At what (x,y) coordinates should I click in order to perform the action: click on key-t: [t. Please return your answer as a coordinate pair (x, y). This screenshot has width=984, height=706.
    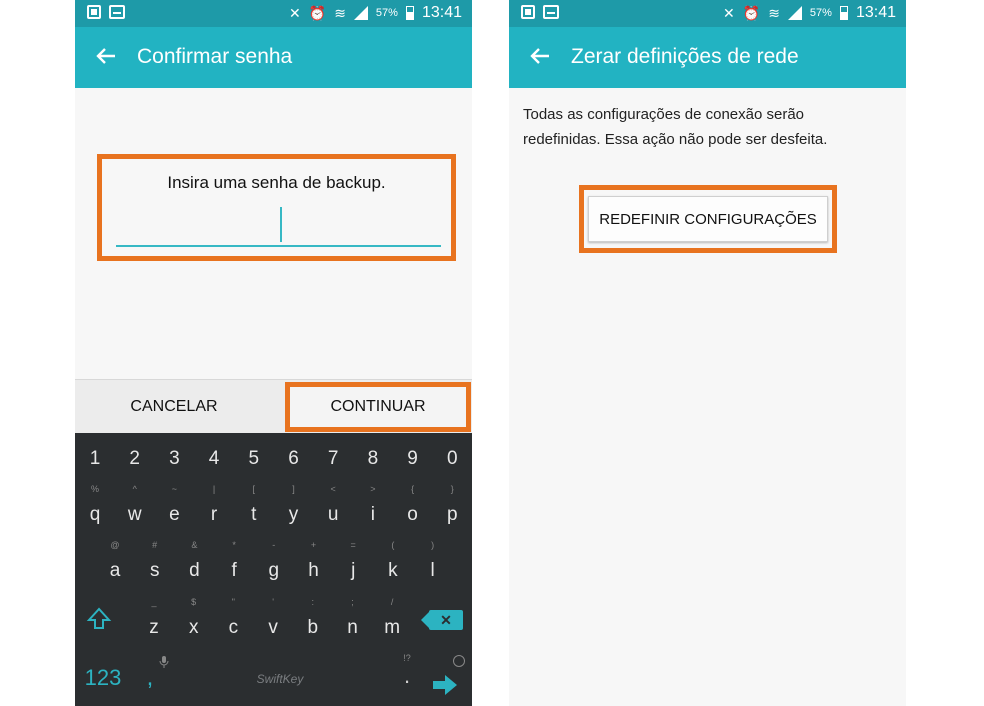
    Looking at the image, I should click on (254, 508).